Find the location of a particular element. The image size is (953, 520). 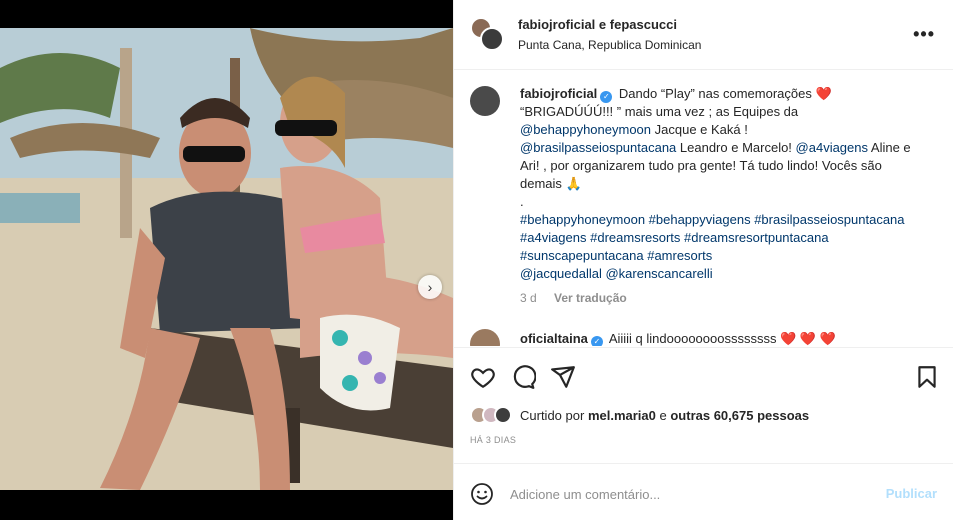

comment-input is located at coordinates (690, 494).